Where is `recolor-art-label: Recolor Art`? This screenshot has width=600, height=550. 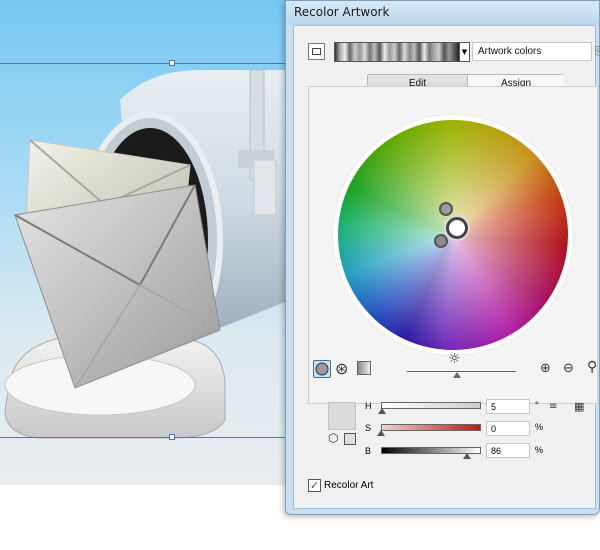 recolor-art-label: Recolor Art is located at coordinates (349, 485).